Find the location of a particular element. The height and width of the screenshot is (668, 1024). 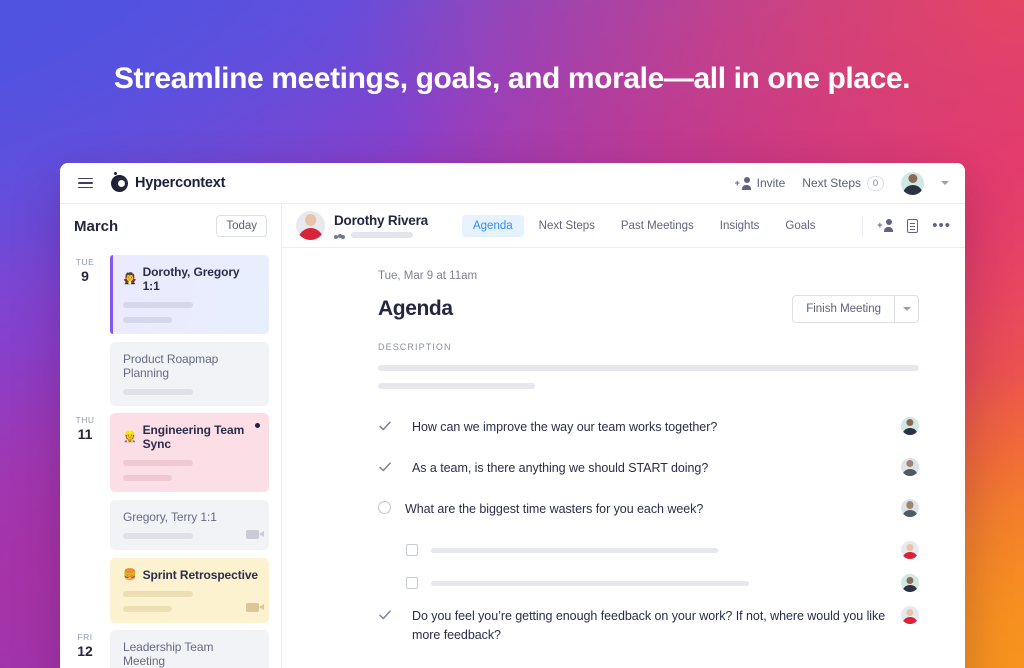

meeting-card: 👷 Engineering Team Sync is located at coordinates (189, 452).